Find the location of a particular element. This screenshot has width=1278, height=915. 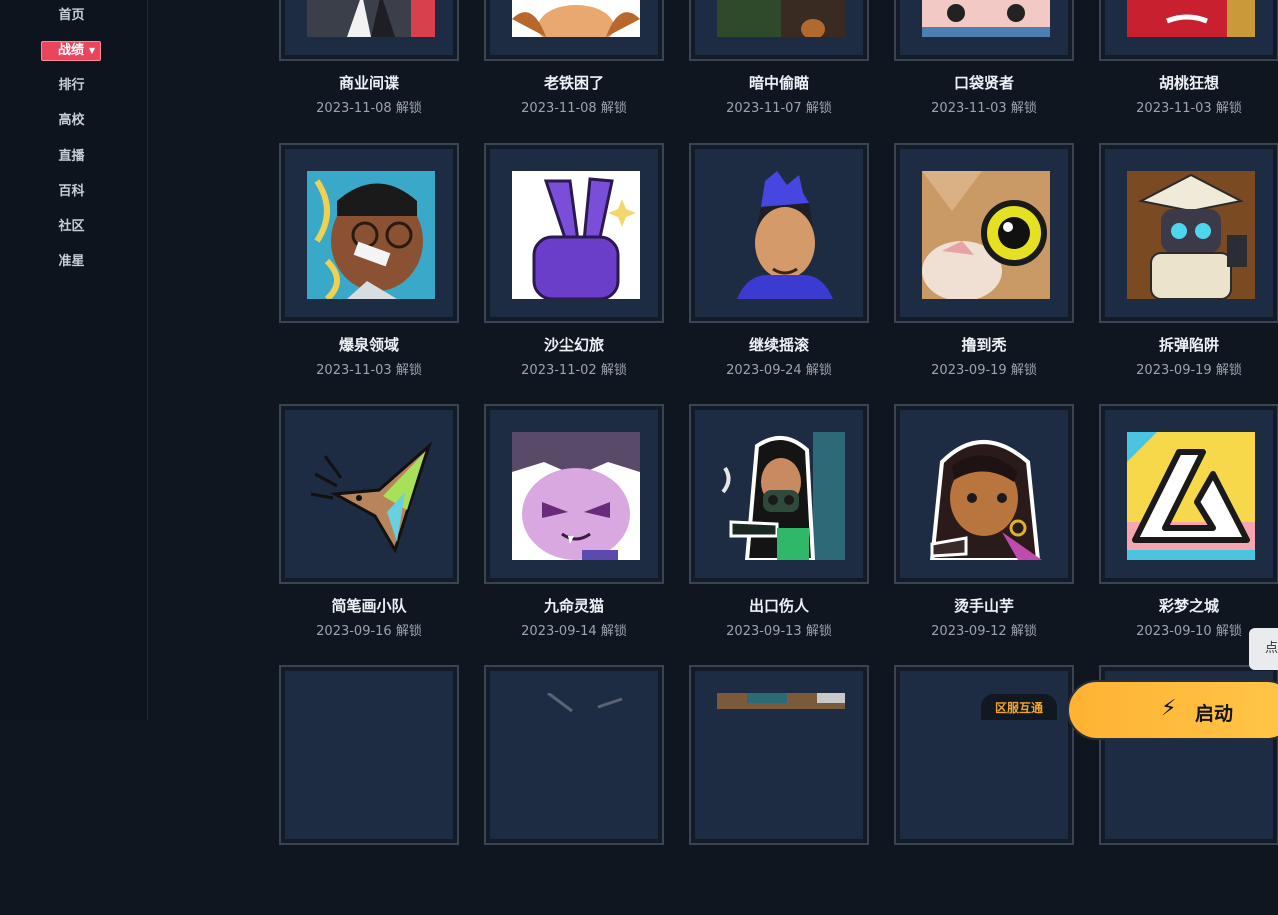

spray-card: 九命灵猫 2023-09-14 解锁 is located at coordinates (574, 529).